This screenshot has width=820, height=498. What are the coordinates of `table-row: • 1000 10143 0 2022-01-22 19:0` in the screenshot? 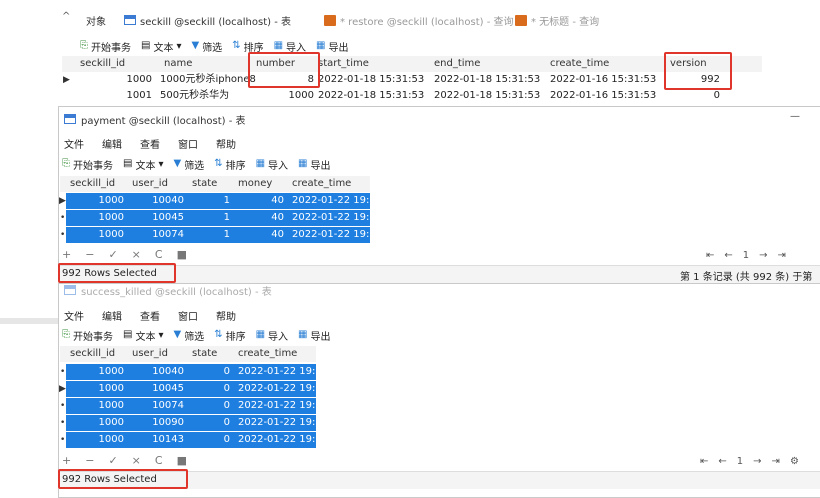 It's located at (188, 440).